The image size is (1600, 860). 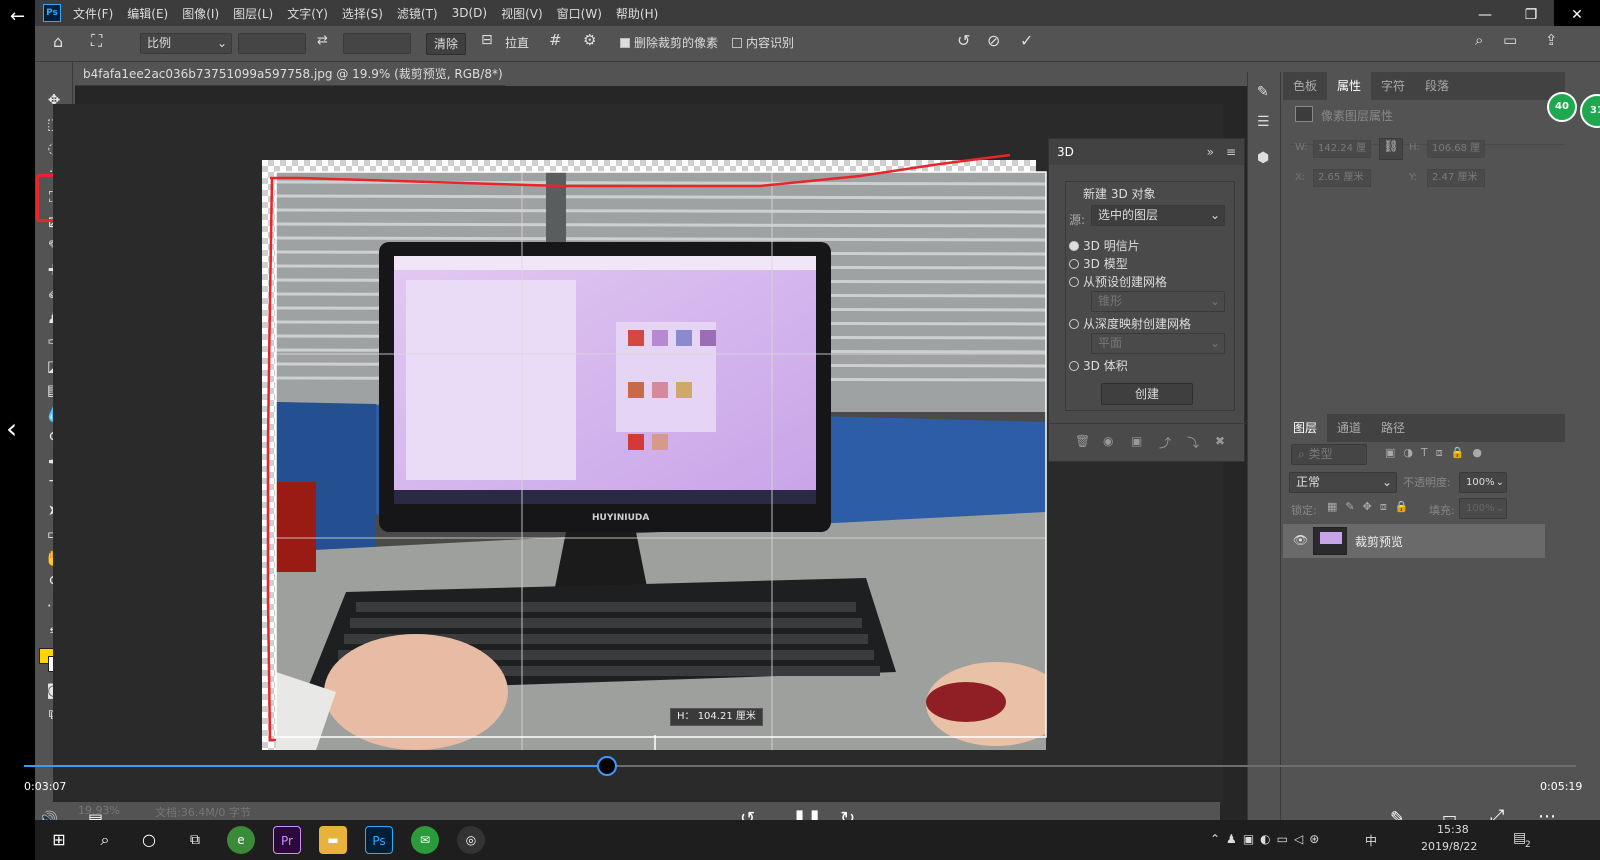 I want to click on layer-name: 裁剪预览, so click(x=1379, y=541).